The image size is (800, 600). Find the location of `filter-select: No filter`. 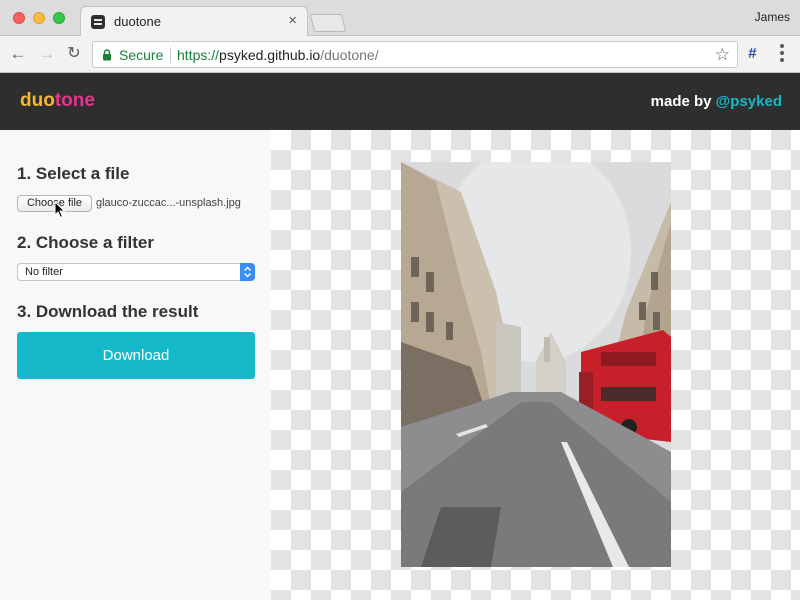

filter-select: No filter is located at coordinates (136, 272).